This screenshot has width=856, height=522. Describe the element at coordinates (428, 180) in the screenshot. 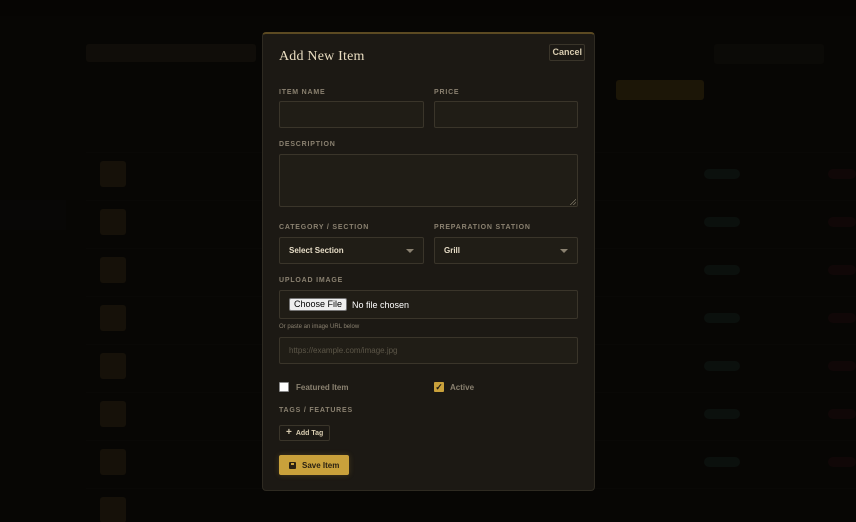

I see `description-textarea` at that location.